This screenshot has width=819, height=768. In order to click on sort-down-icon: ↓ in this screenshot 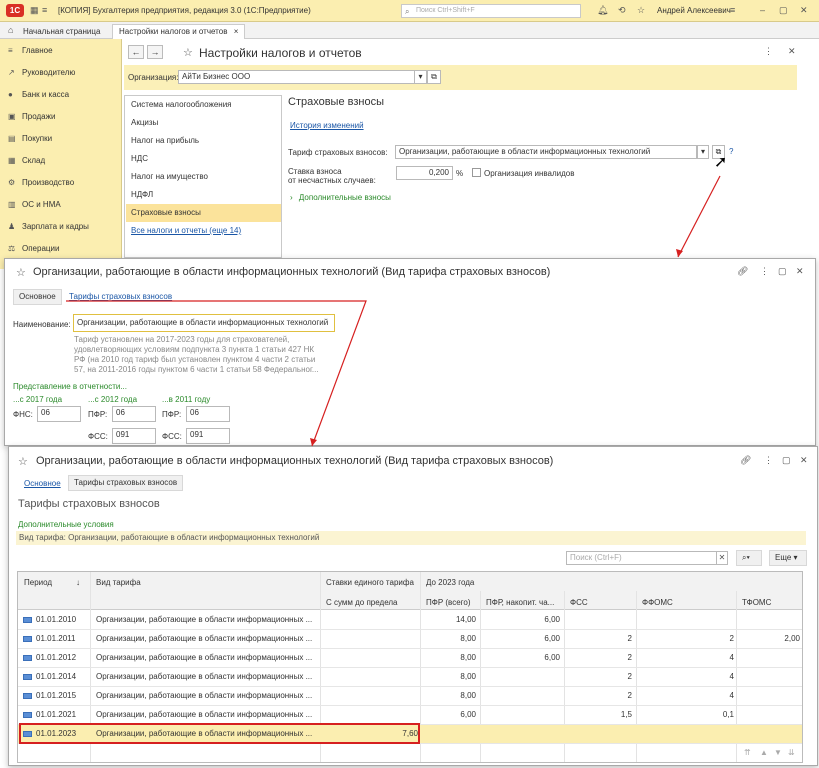, I will do `click(78, 582)`.